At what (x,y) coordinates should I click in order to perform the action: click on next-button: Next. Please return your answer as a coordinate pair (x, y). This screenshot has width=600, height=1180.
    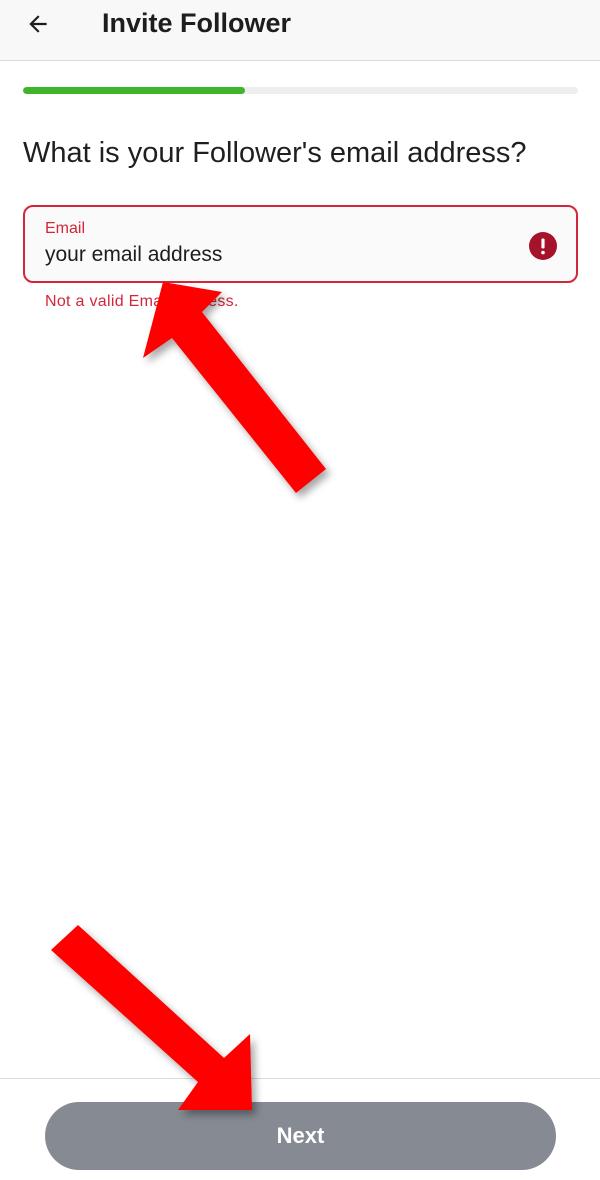
    Looking at the image, I should click on (300, 1136).